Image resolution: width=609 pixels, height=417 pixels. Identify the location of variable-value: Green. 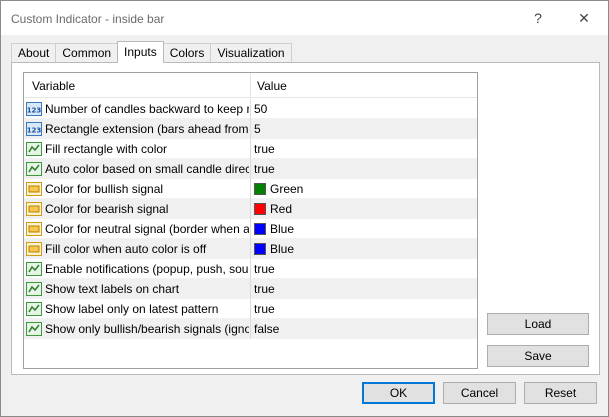
(286, 189).